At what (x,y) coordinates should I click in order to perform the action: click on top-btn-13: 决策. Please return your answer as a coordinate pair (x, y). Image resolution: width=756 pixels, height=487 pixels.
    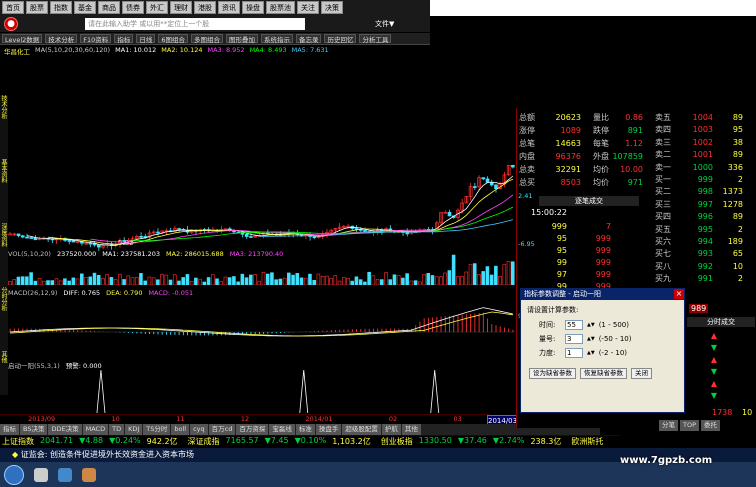
    Looking at the image, I should click on (332, 7).